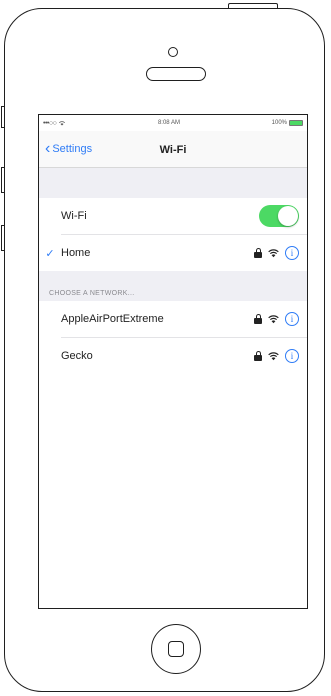 The image size is (331, 696). I want to click on status-bar: •••○○ 8:08 AM 100%, so click(173, 123).